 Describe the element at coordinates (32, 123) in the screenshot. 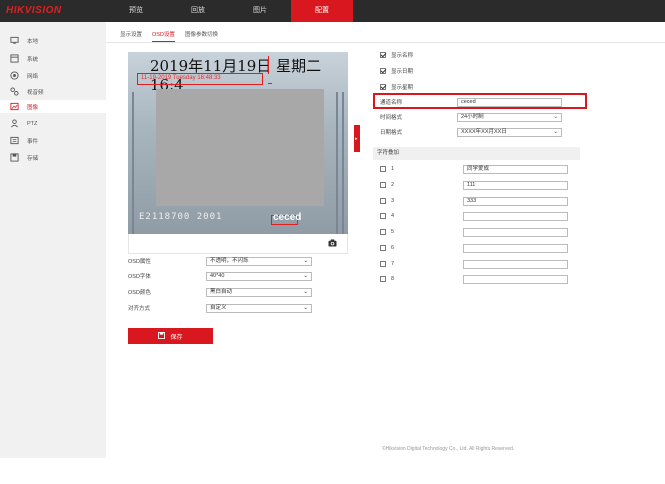

I see `sidebar-item-label: PTZ` at that location.